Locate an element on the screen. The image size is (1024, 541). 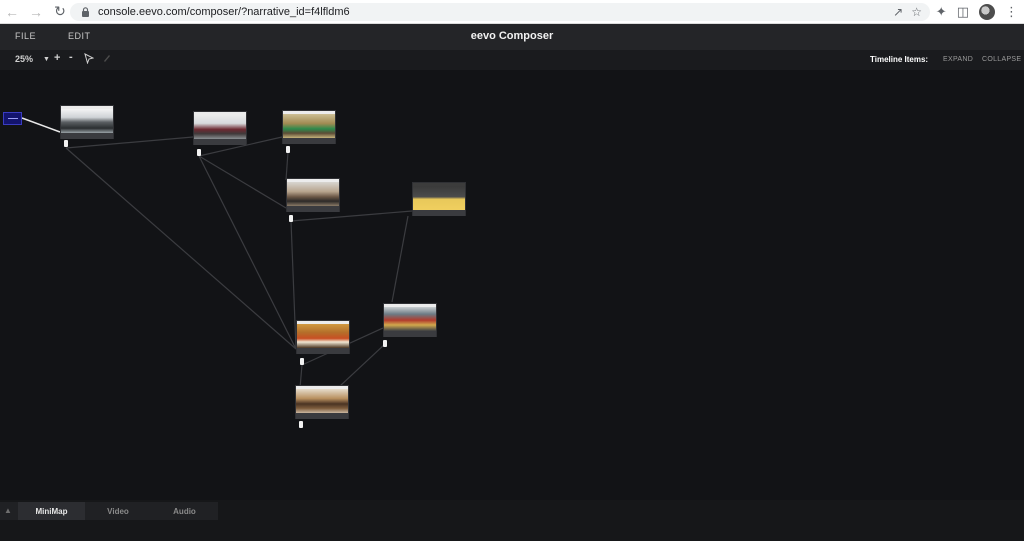
forward-icon: → is located at coordinates (36, 12).